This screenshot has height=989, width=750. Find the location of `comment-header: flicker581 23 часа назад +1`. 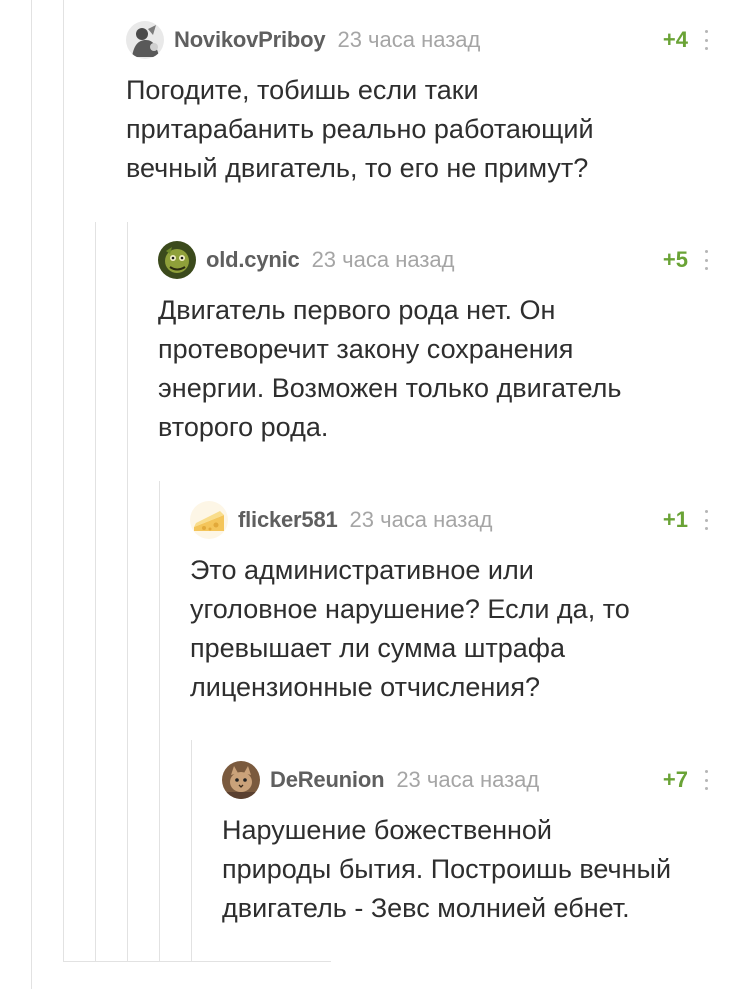

comment-header: flicker581 23 часа назад +1 is located at coordinates (470, 520).